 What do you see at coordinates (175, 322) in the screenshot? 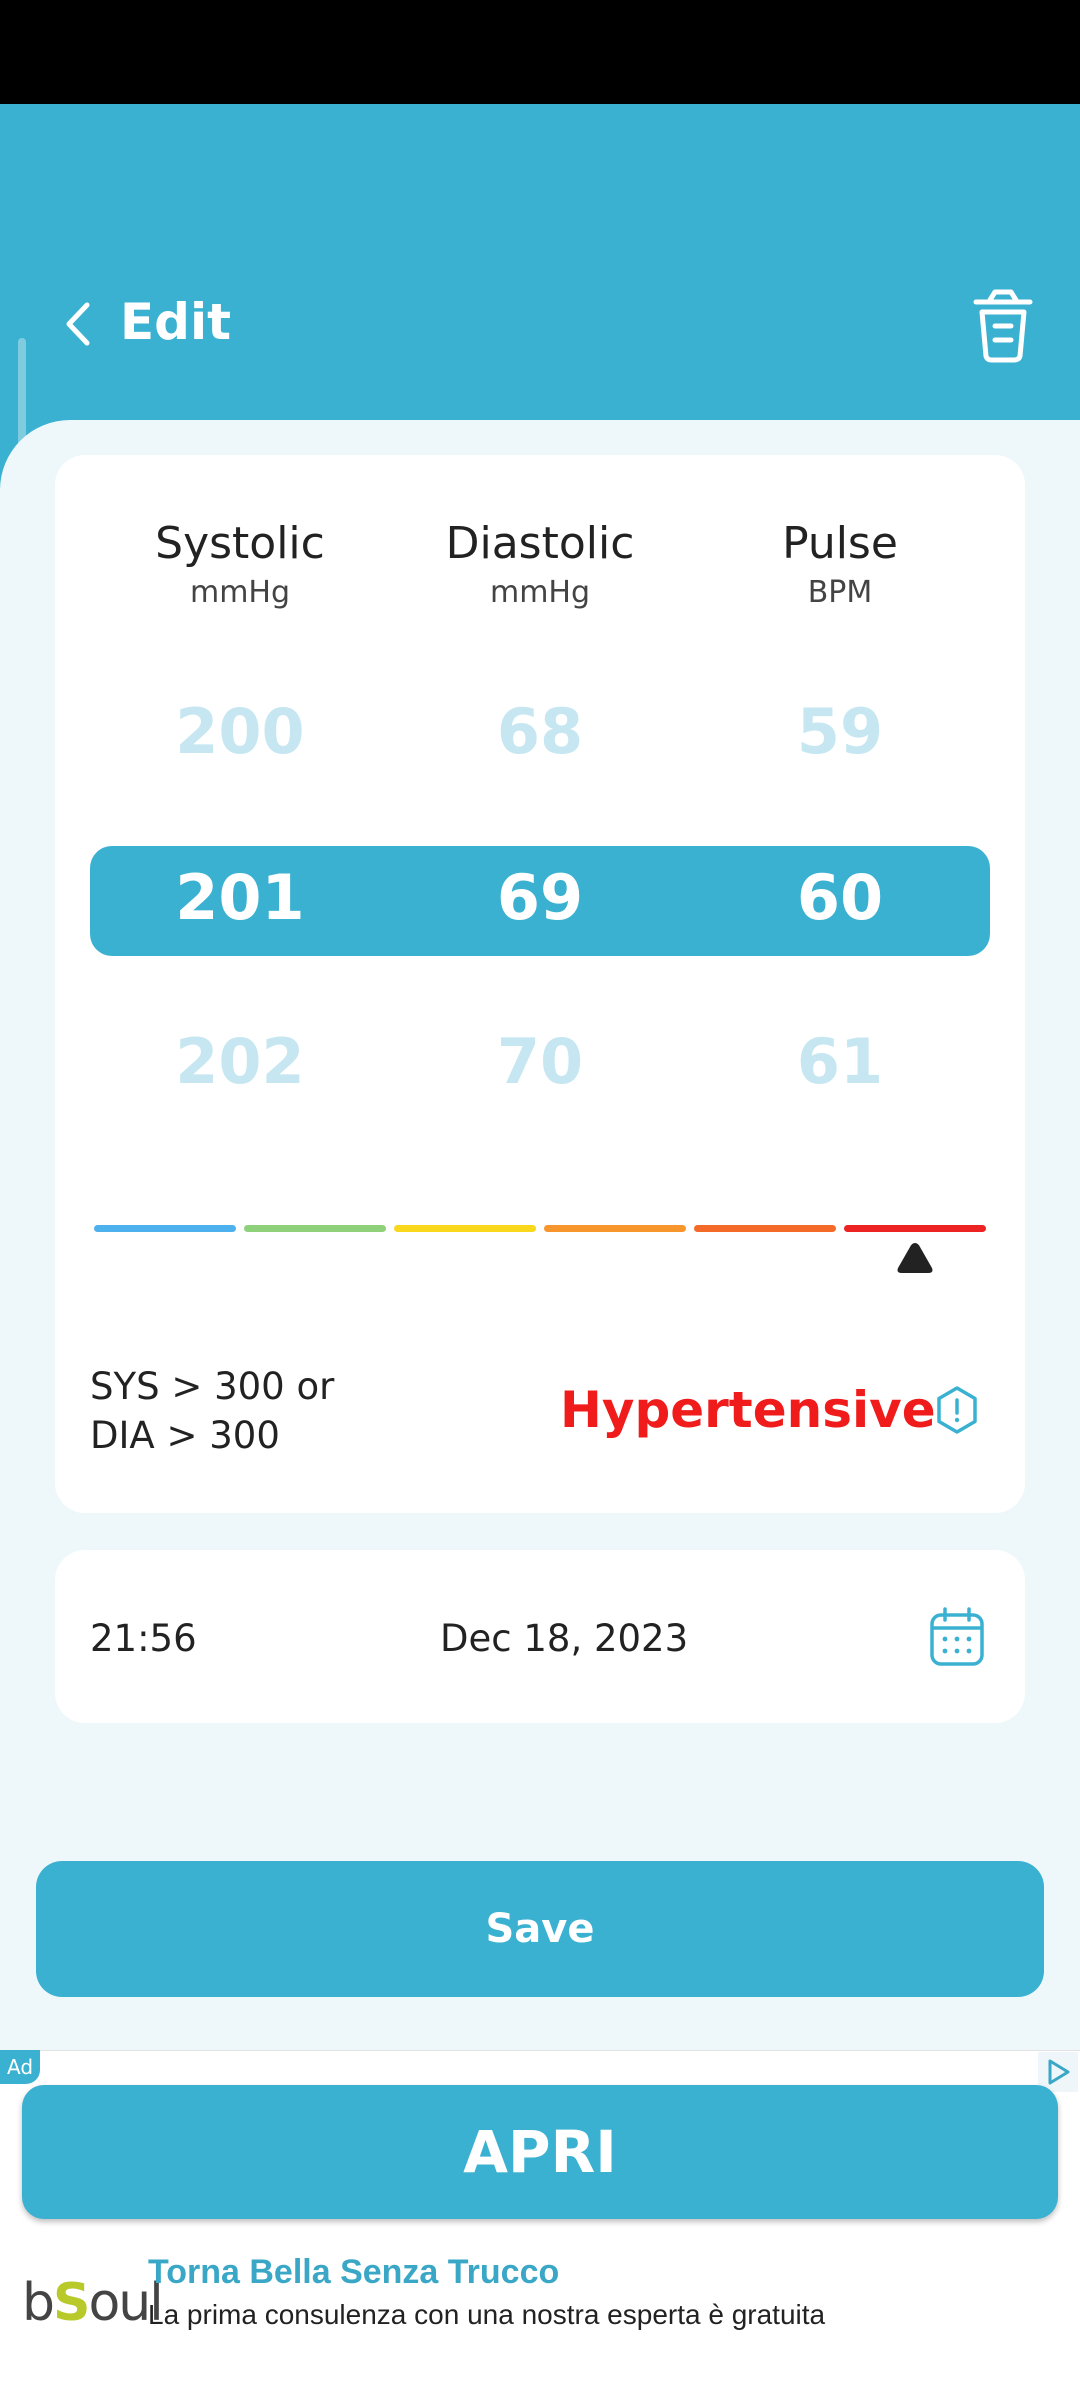
I see `page-title: Edit` at bounding box center [175, 322].